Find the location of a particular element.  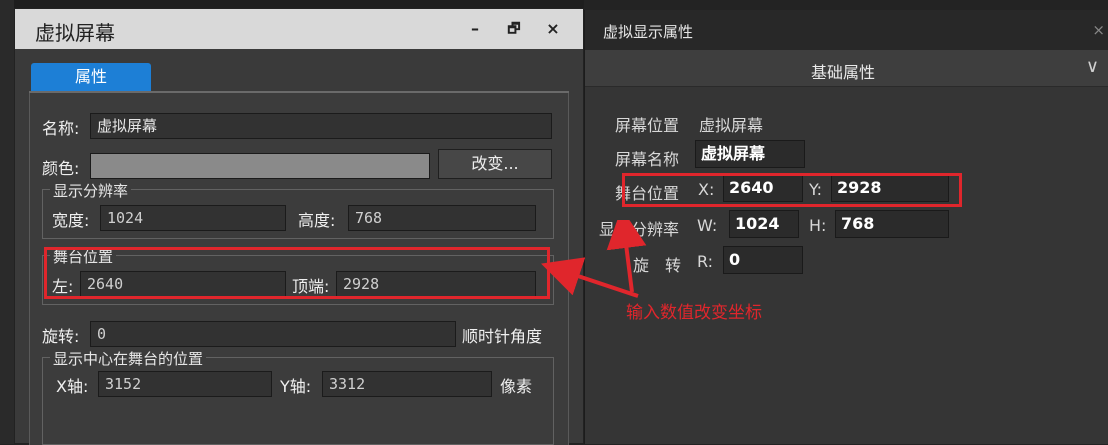

section-title: 基础属性 is located at coordinates (843, 72).